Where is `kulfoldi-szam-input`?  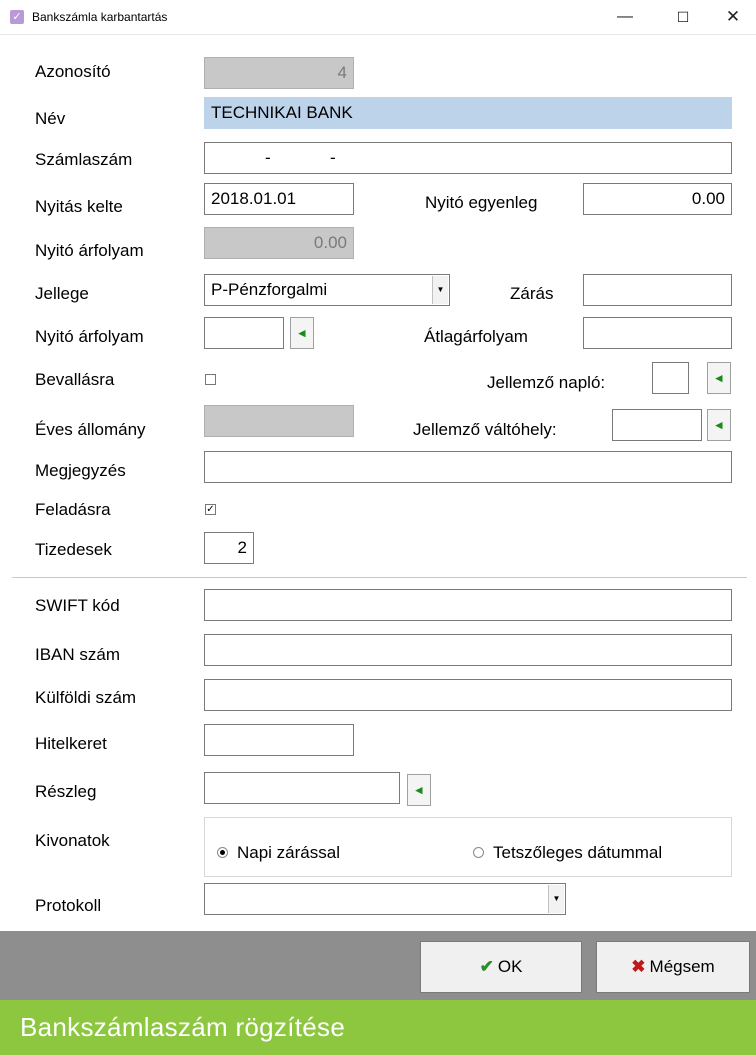 kulfoldi-szam-input is located at coordinates (468, 695).